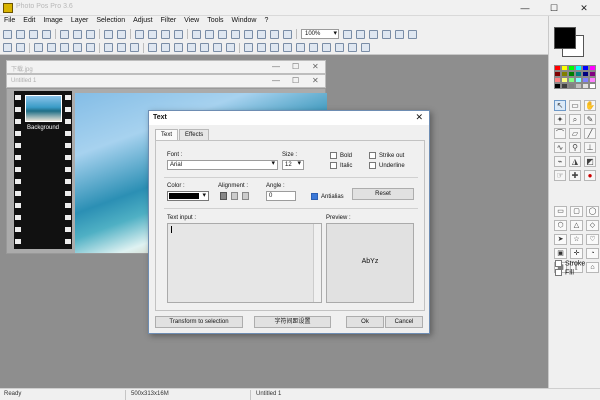 The height and width of the screenshot is (400, 600). What do you see at coordinates (300, 47) in the screenshot?
I see `filter5-icon` at bounding box center [300, 47].